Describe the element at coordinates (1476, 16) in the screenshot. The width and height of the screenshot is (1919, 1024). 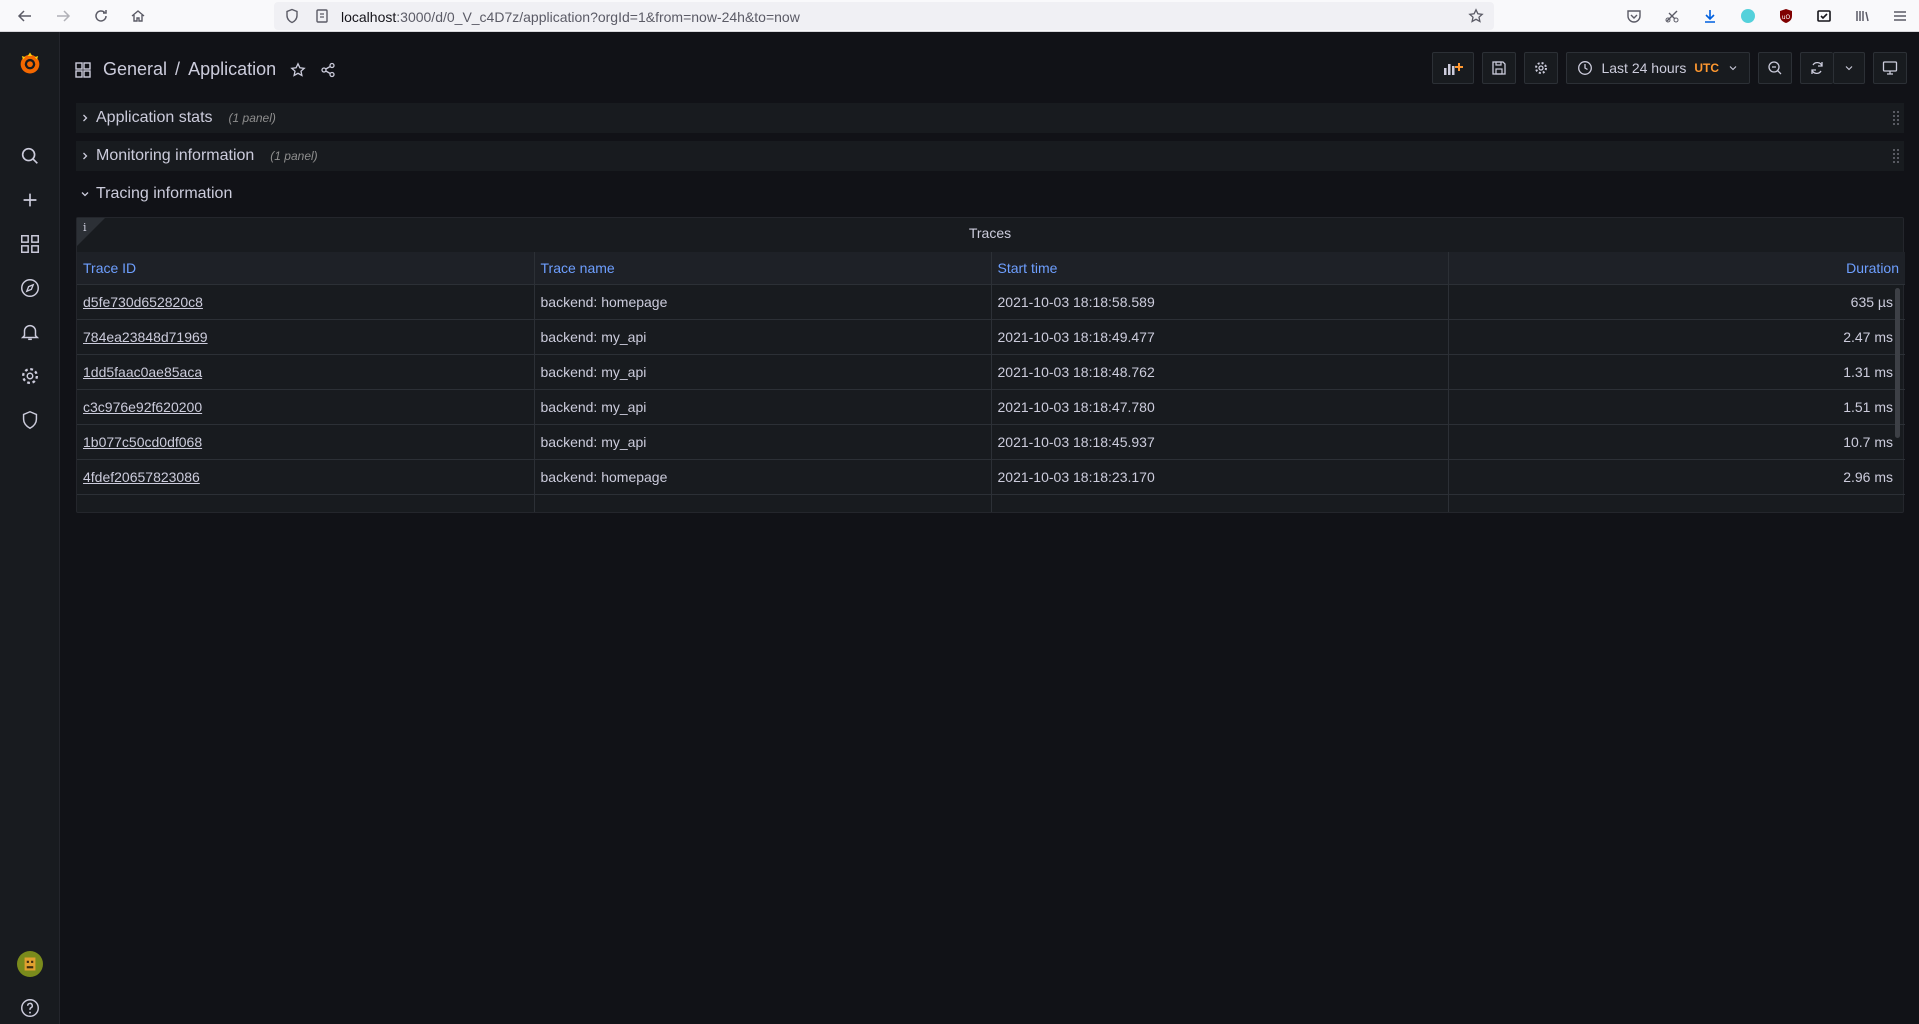
I see `bookmark-star-icon` at that location.